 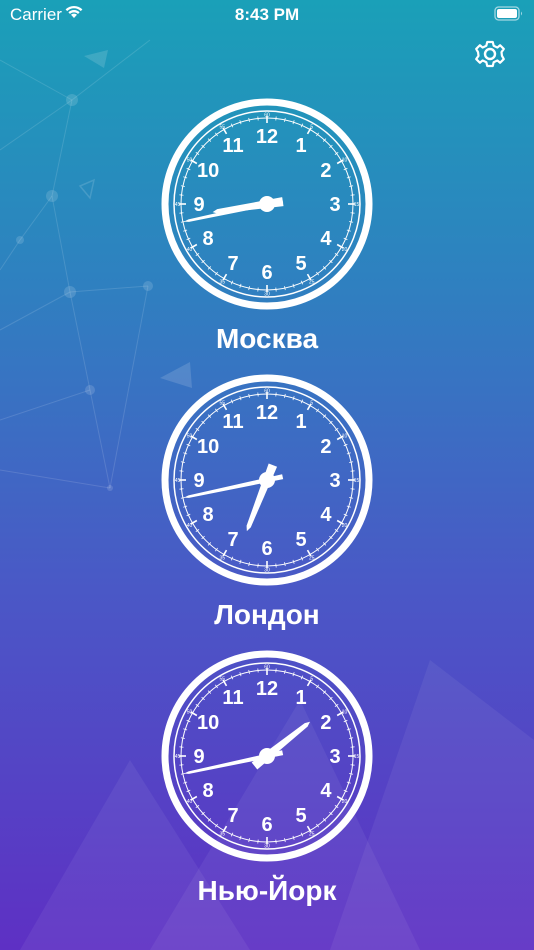 I want to click on city-name: Нью-Йорк, so click(x=267, y=890).